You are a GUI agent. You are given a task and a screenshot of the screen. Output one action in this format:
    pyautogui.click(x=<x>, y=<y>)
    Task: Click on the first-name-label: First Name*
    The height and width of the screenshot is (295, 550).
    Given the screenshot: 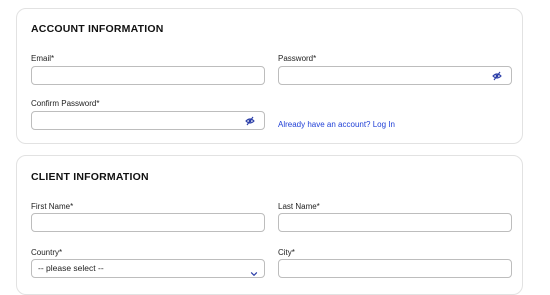 What is the action you would take?
    pyautogui.click(x=52, y=206)
    